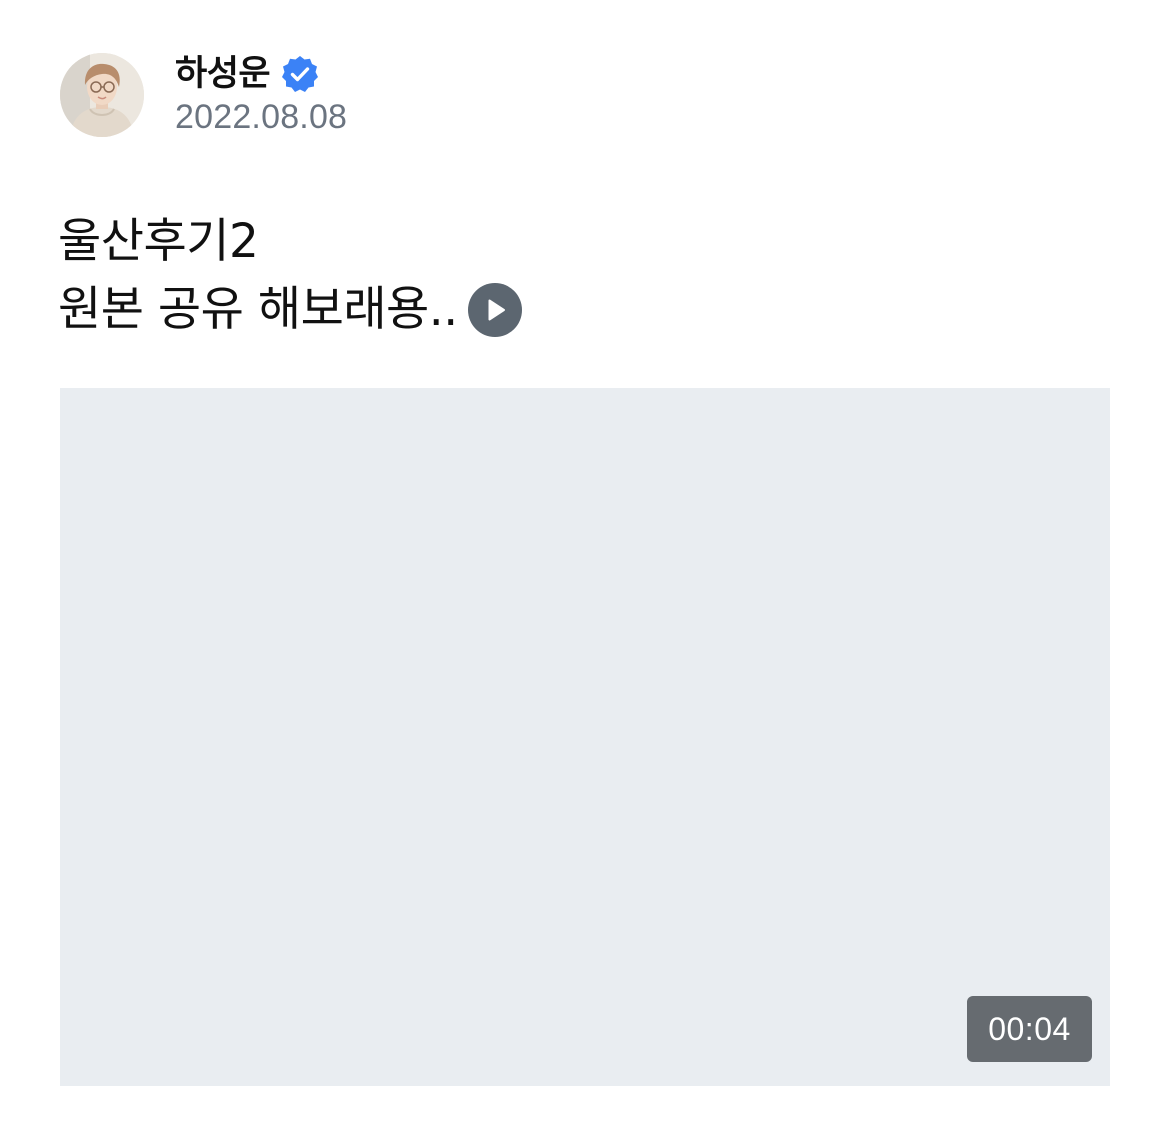 The width and height of the screenshot is (1170, 1140). What do you see at coordinates (300, 74) in the screenshot?
I see `verified-badge-icon` at bounding box center [300, 74].